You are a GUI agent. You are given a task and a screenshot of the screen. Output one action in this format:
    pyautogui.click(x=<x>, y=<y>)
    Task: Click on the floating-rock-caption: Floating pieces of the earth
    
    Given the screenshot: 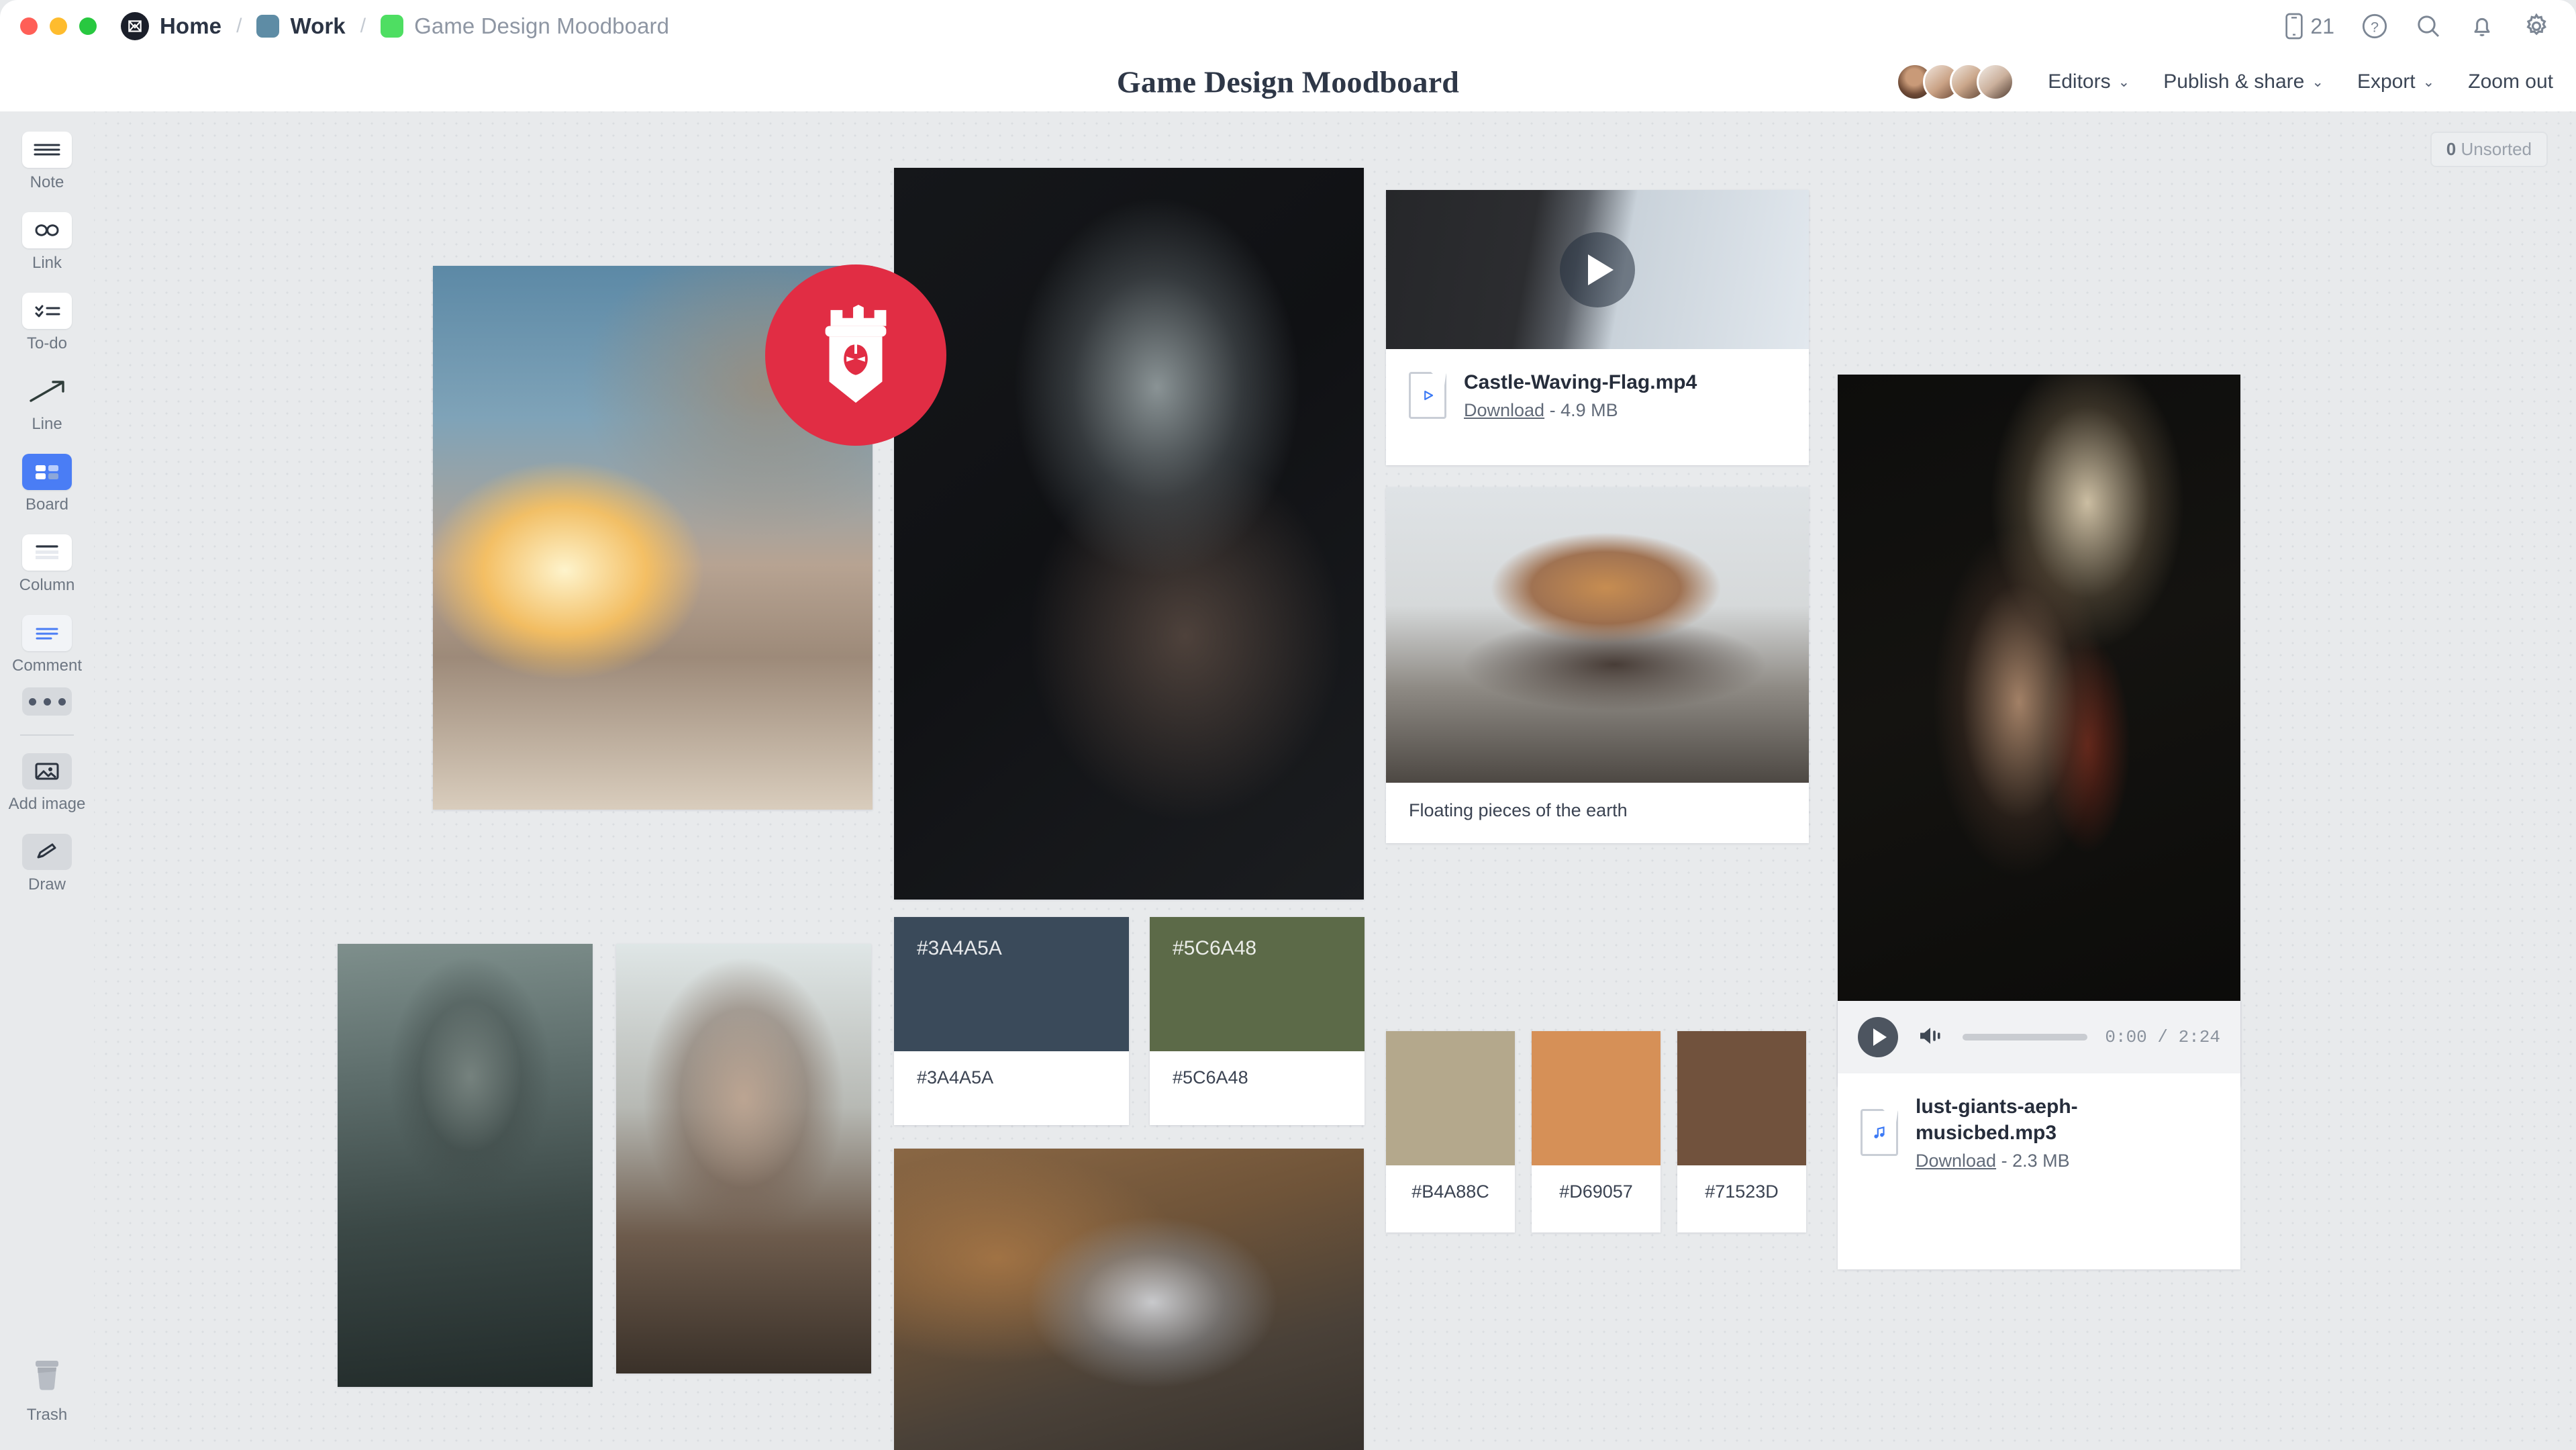 What is the action you would take?
    pyautogui.click(x=1518, y=810)
    